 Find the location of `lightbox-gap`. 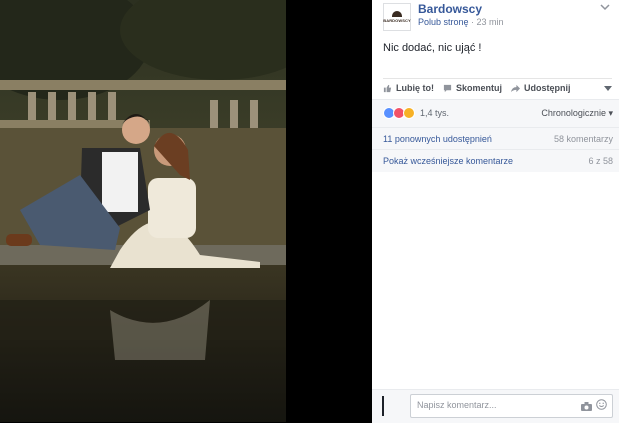

lightbox-gap is located at coordinates (329, 211).